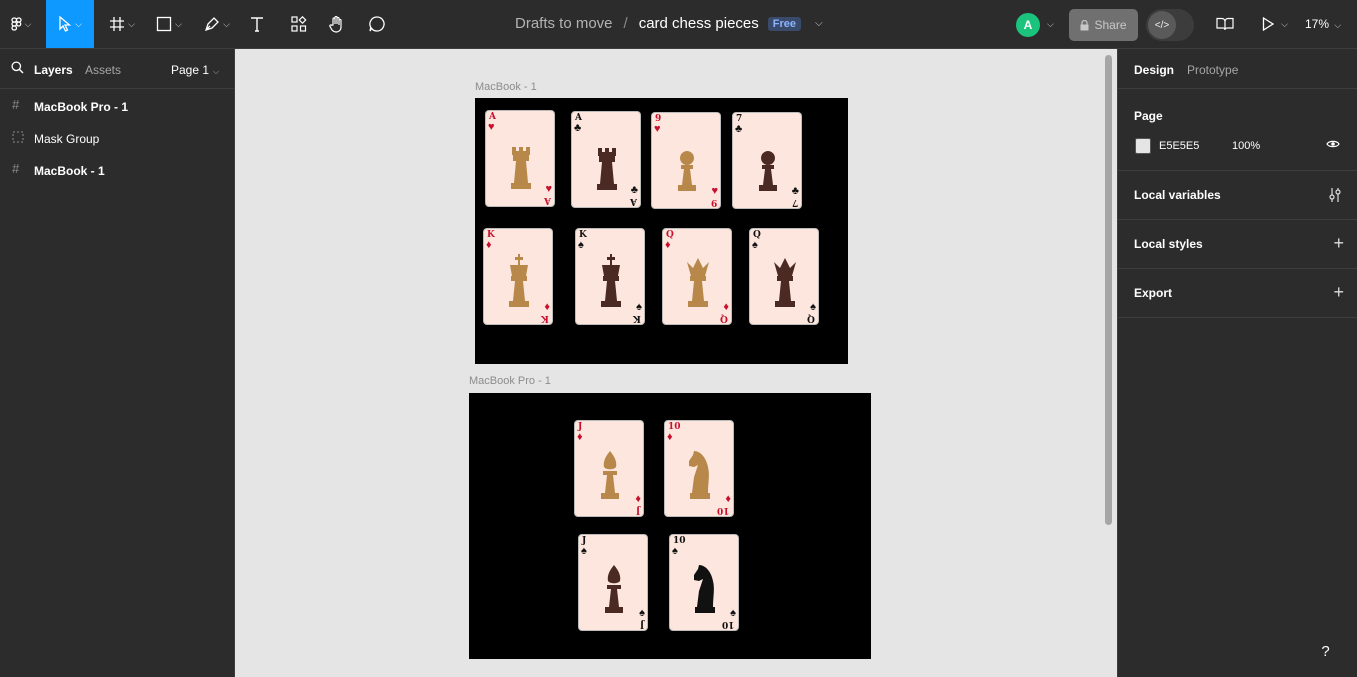 Image resolution: width=1357 pixels, height=677 pixels. What do you see at coordinates (1148, 116) in the screenshot?
I see `page-heading: Page` at bounding box center [1148, 116].